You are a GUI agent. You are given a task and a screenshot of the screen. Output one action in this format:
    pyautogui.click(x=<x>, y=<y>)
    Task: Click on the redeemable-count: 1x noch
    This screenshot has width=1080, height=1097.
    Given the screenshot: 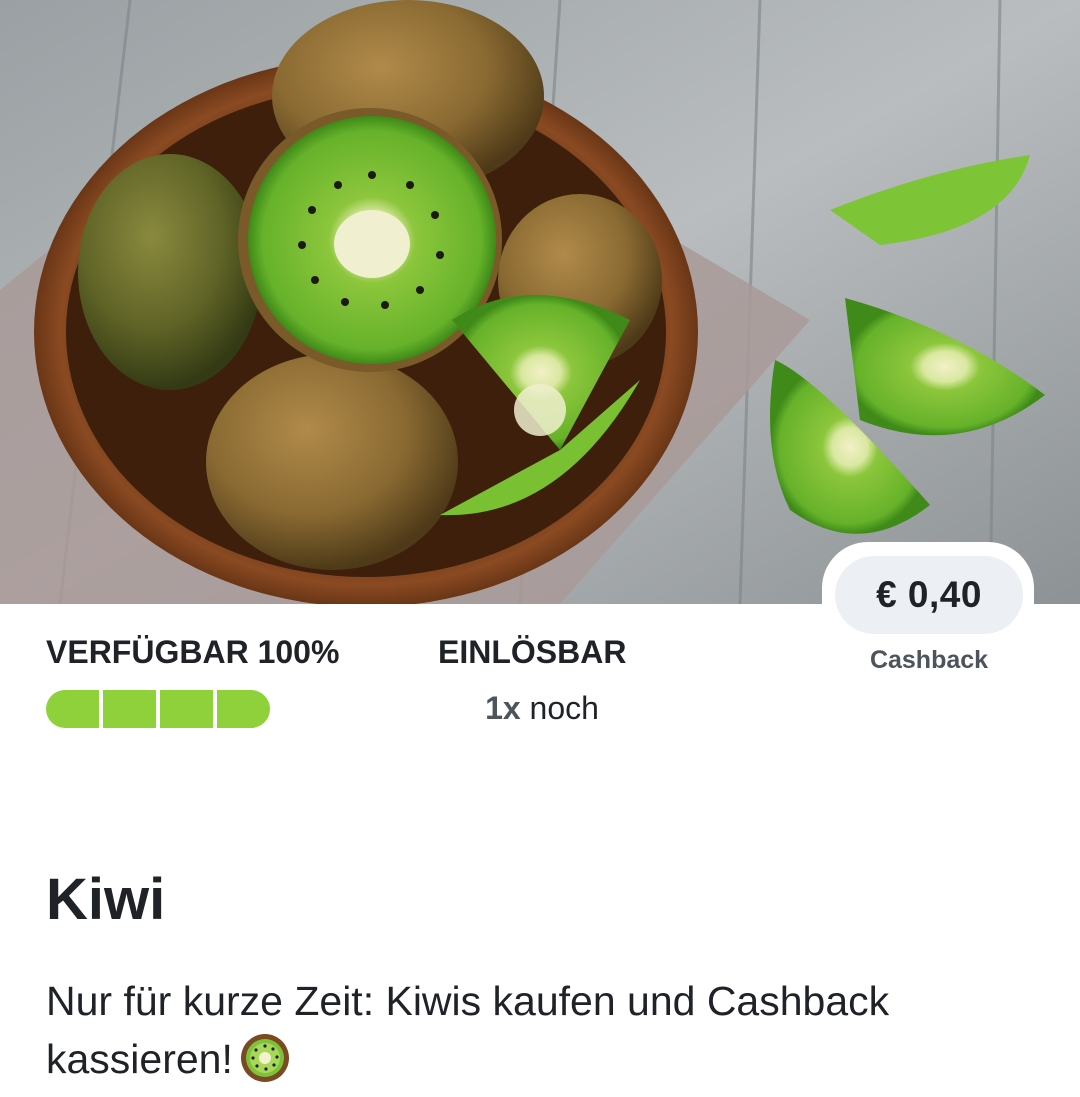 What is the action you would take?
    pyautogui.click(x=542, y=708)
    